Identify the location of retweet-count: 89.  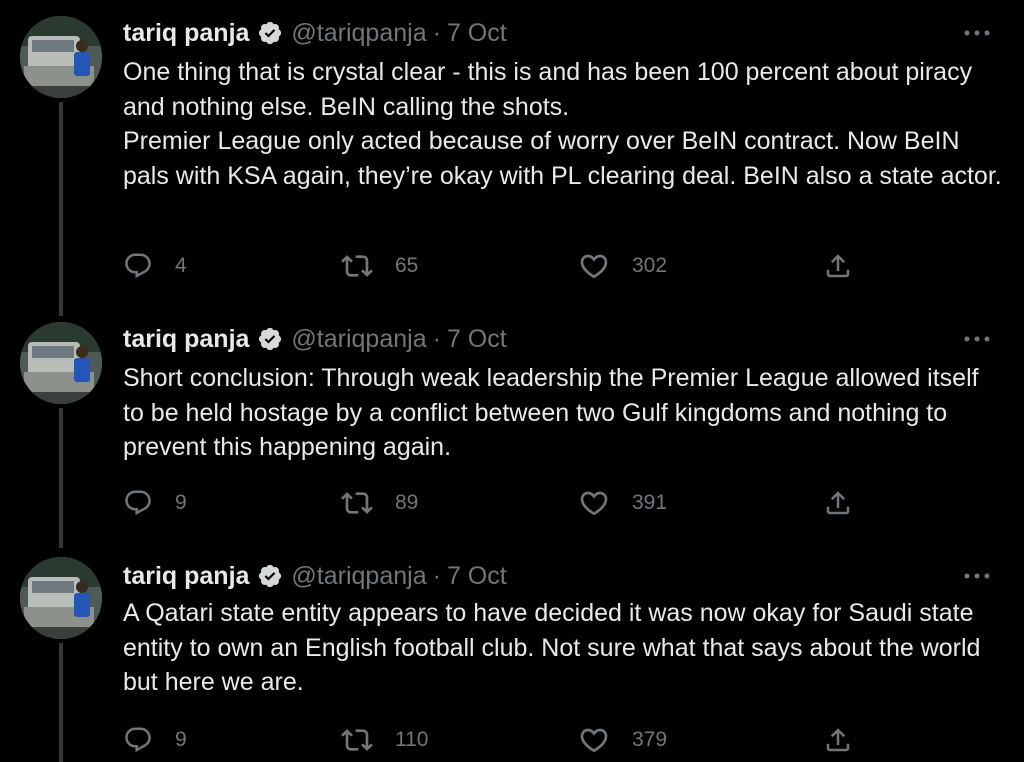
(407, 502).